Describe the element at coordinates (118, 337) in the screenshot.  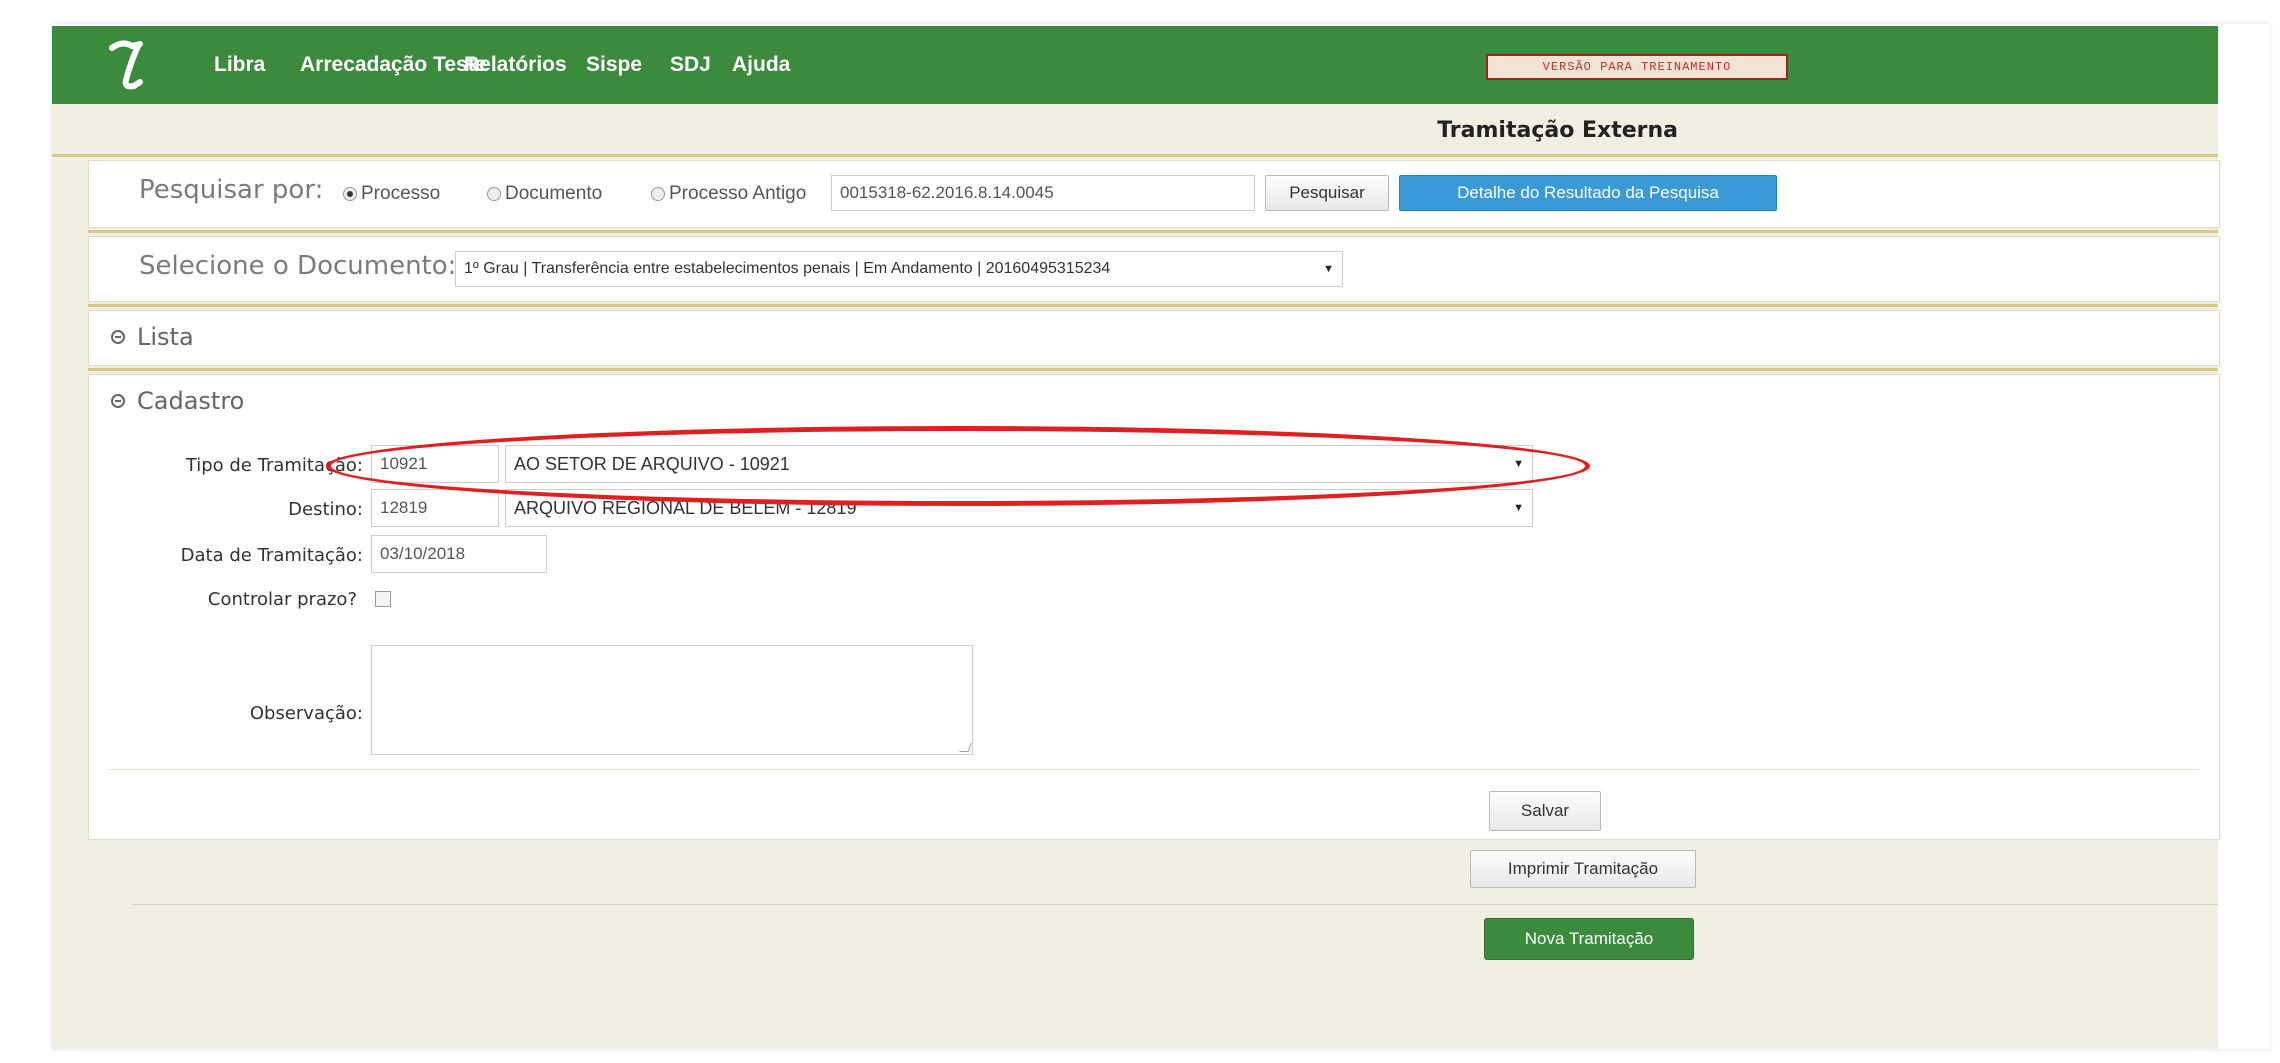
I see `expand-icon` at that location.